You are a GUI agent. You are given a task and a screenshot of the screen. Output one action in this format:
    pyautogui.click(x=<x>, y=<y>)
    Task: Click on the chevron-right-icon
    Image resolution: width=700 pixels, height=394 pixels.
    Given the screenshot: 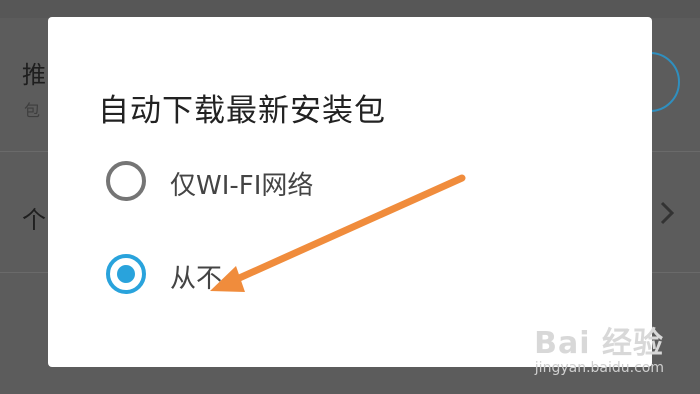 What is the action you would take?
    pyautogui.click(x=667, y=213)
    